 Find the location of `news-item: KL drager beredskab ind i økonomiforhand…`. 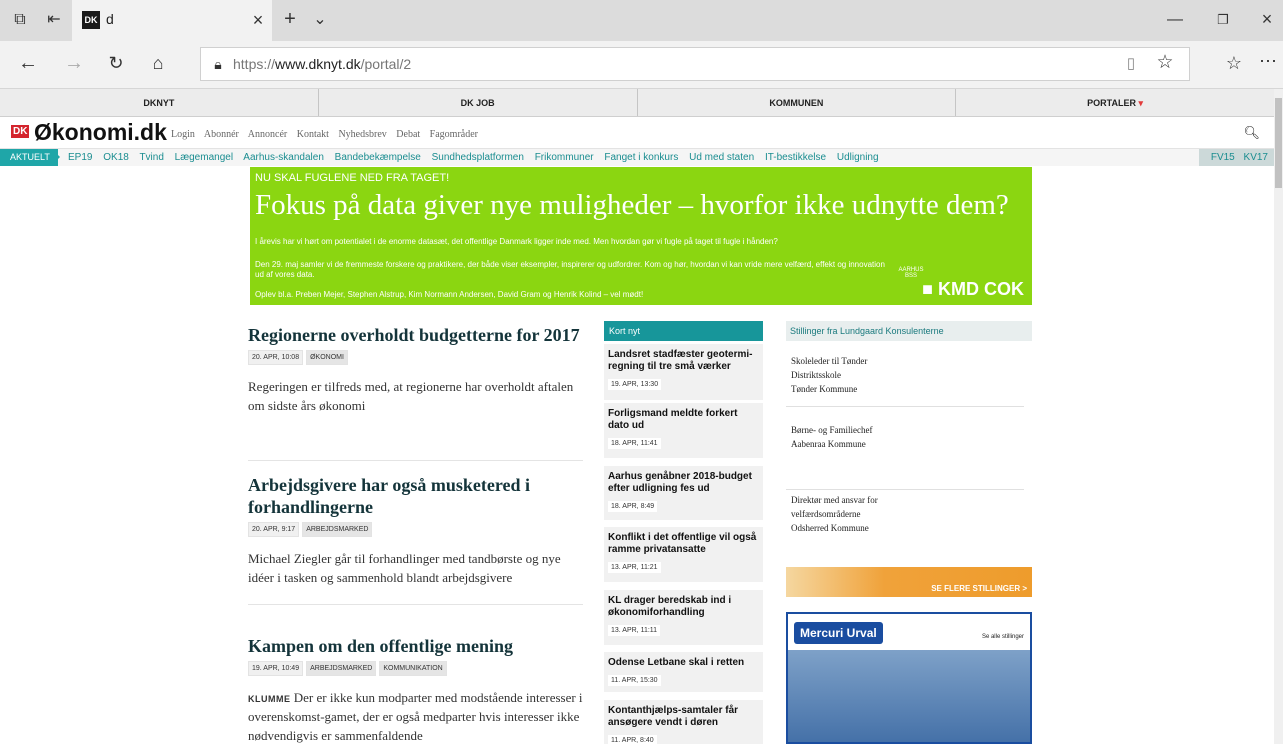

news-item: KL drager beredskab ind i økonomiforhand… is located at coordinates (683, 617).